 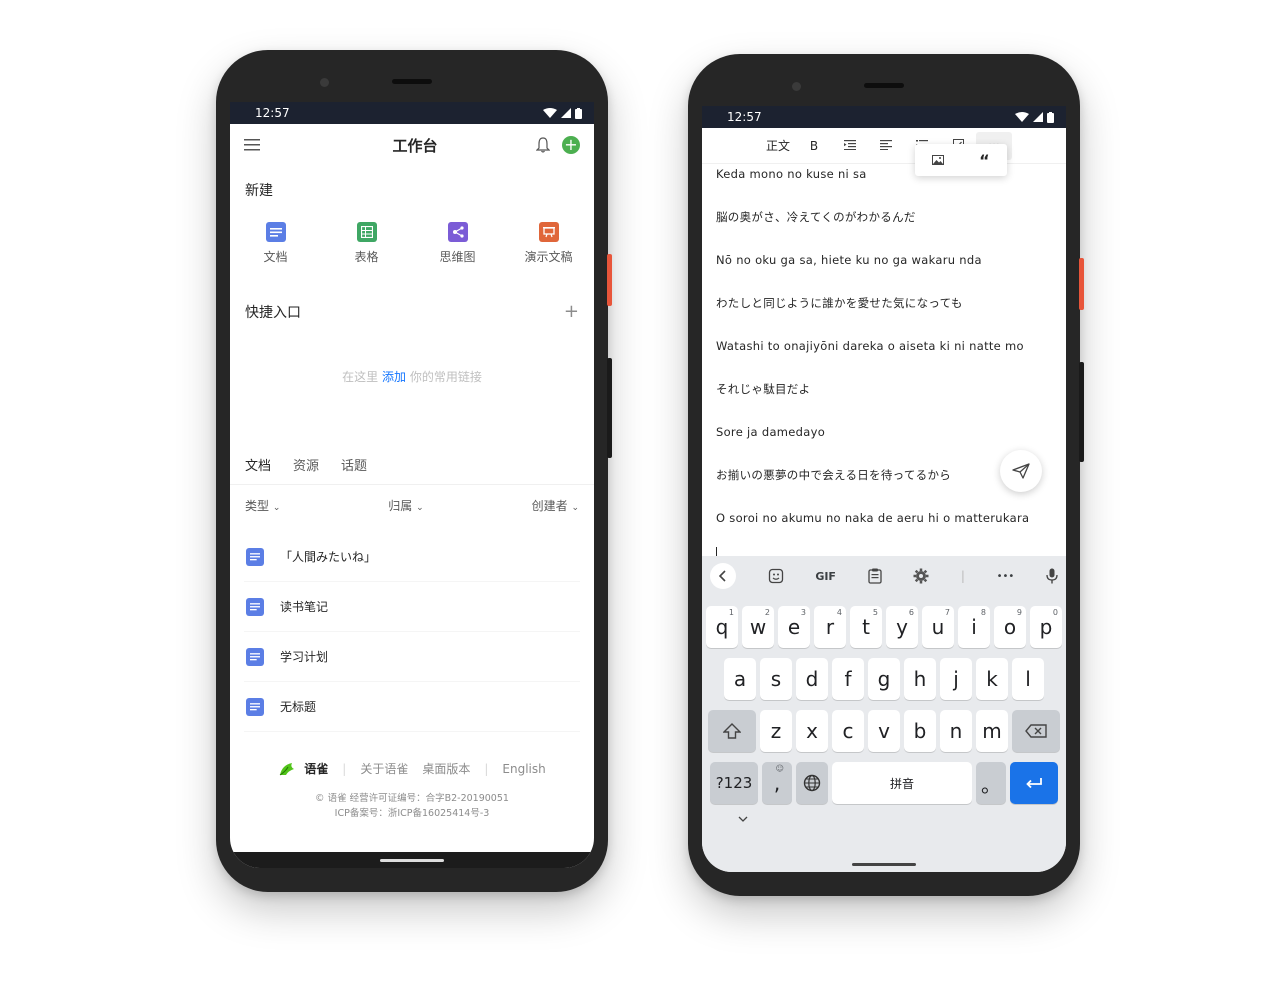 I want to click on letter-keys: zxcvbnm, so click(x=884, y=731).